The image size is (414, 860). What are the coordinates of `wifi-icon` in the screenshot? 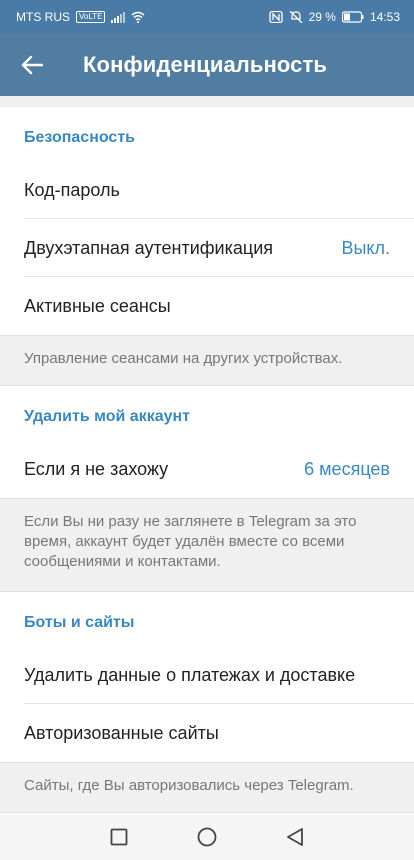 It's located at (138, 17).